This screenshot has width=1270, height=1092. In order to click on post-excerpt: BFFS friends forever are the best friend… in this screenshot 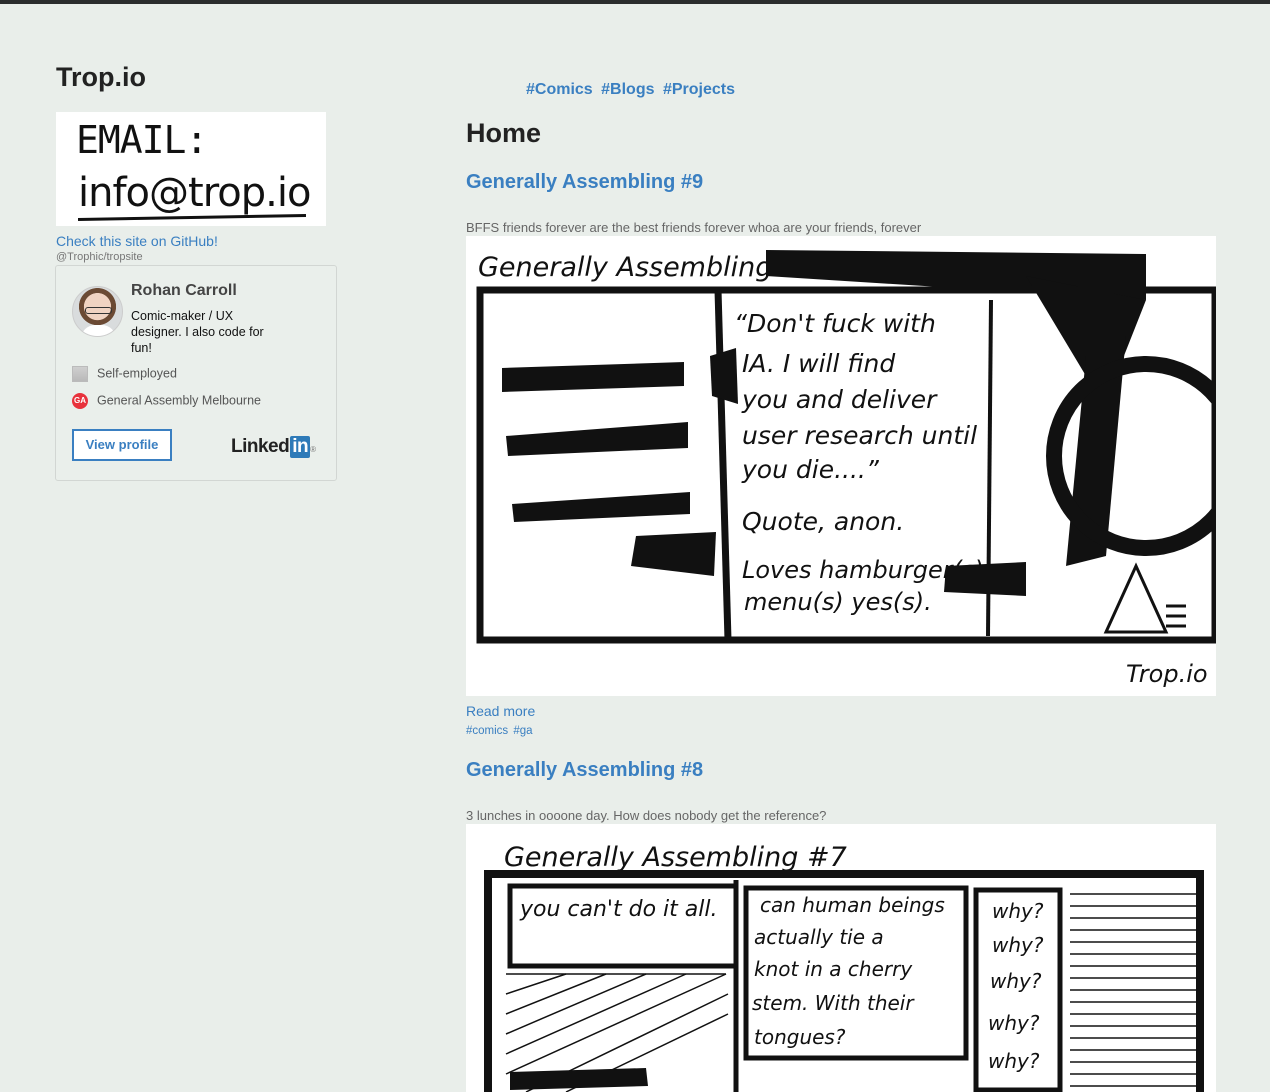, I will do `click(694, 227)`.